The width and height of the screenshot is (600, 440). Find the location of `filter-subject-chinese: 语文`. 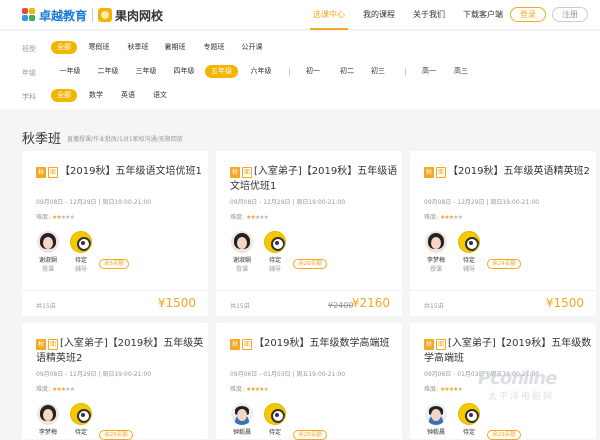

filter-subject-chinese: 语文 is located at coordinates (160, 95).